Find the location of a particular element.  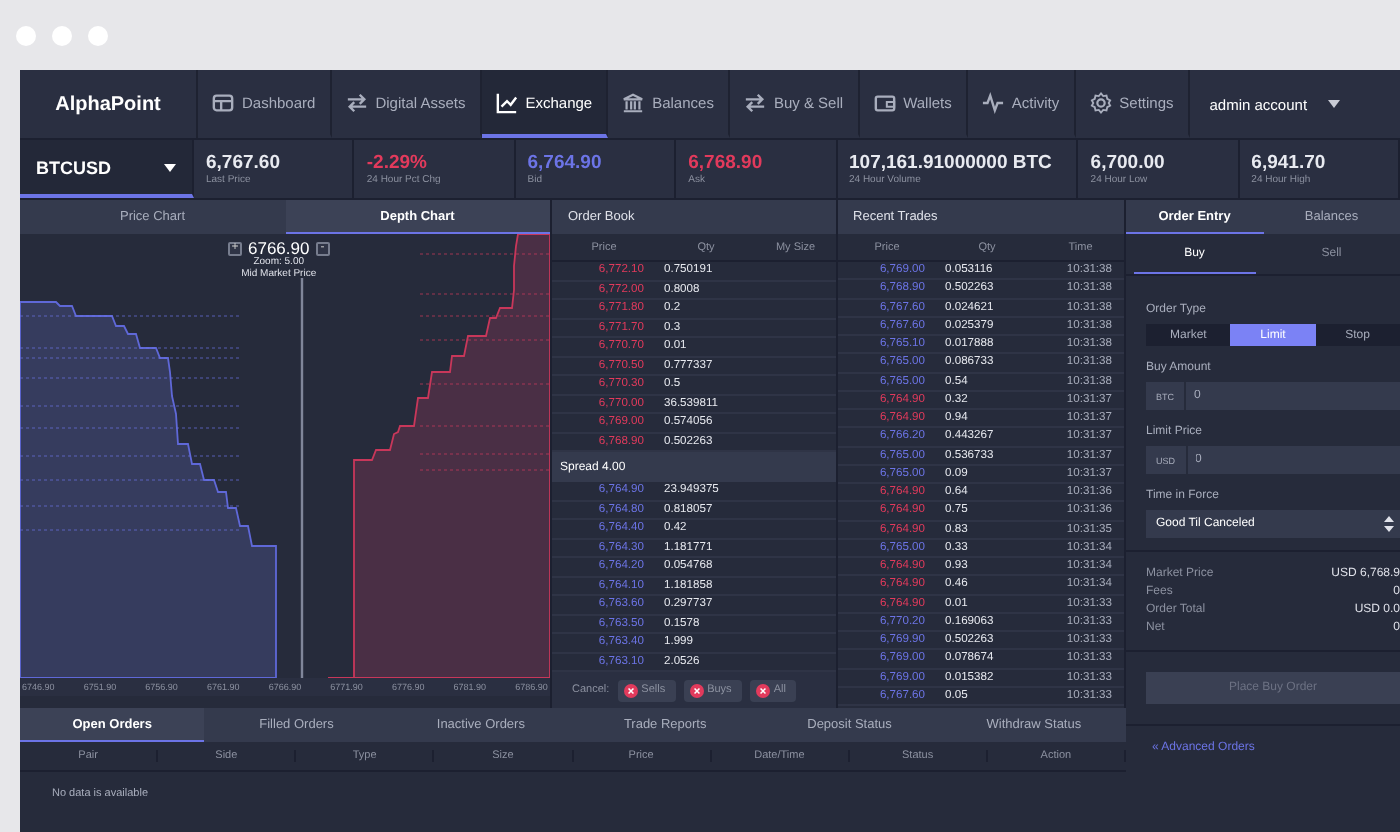

stat-value: 107,161.91000000 BTC is located at coordinates (951, 163).